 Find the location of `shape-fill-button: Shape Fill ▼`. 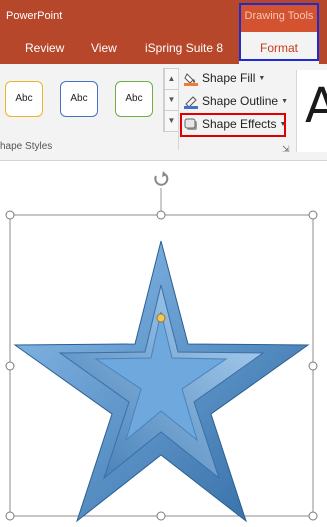

shape-fill-button: Shape Fill ▼ is located at coordinates (224, 81).